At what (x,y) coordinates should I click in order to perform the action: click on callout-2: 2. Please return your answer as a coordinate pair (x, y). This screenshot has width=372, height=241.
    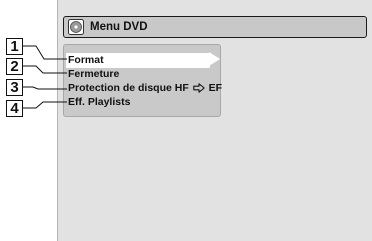
    Looking at the image, I should click on (14, 66).